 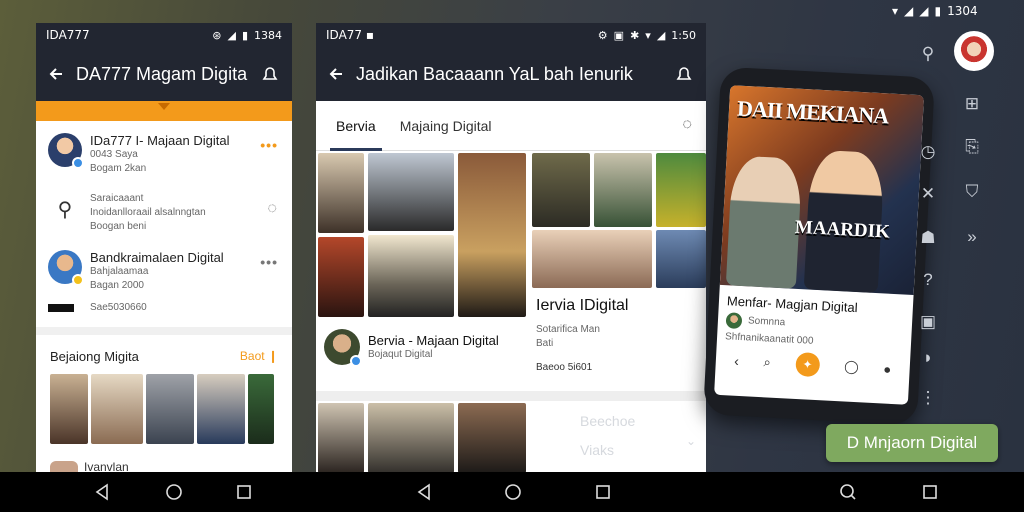 What do you see at coordinates (807, 364) in the screenshot?
I see `add-button: ✦` at bounding box center [807, 364].